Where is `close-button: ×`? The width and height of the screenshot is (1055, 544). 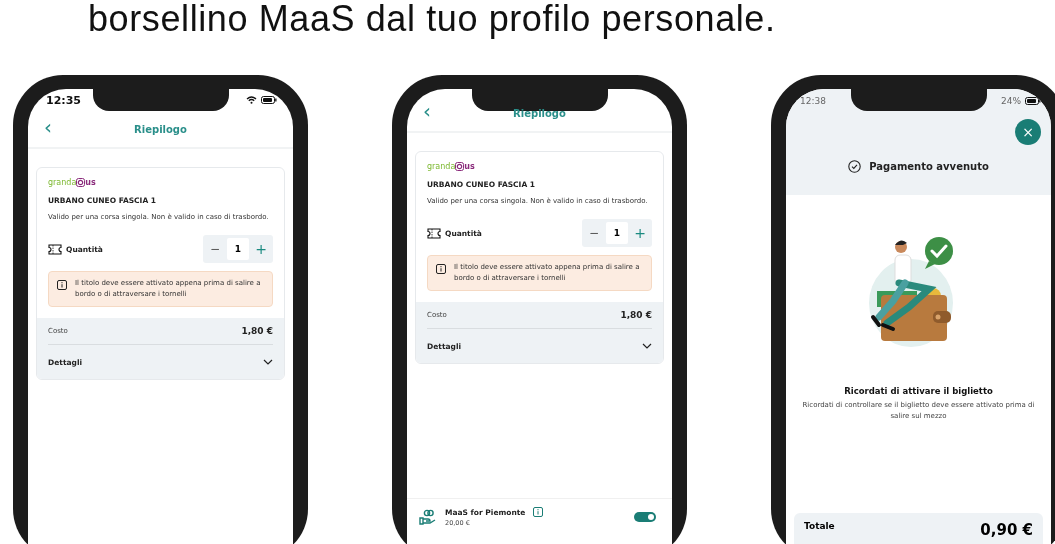 close-button: × is located at coordinates (1028, 132).